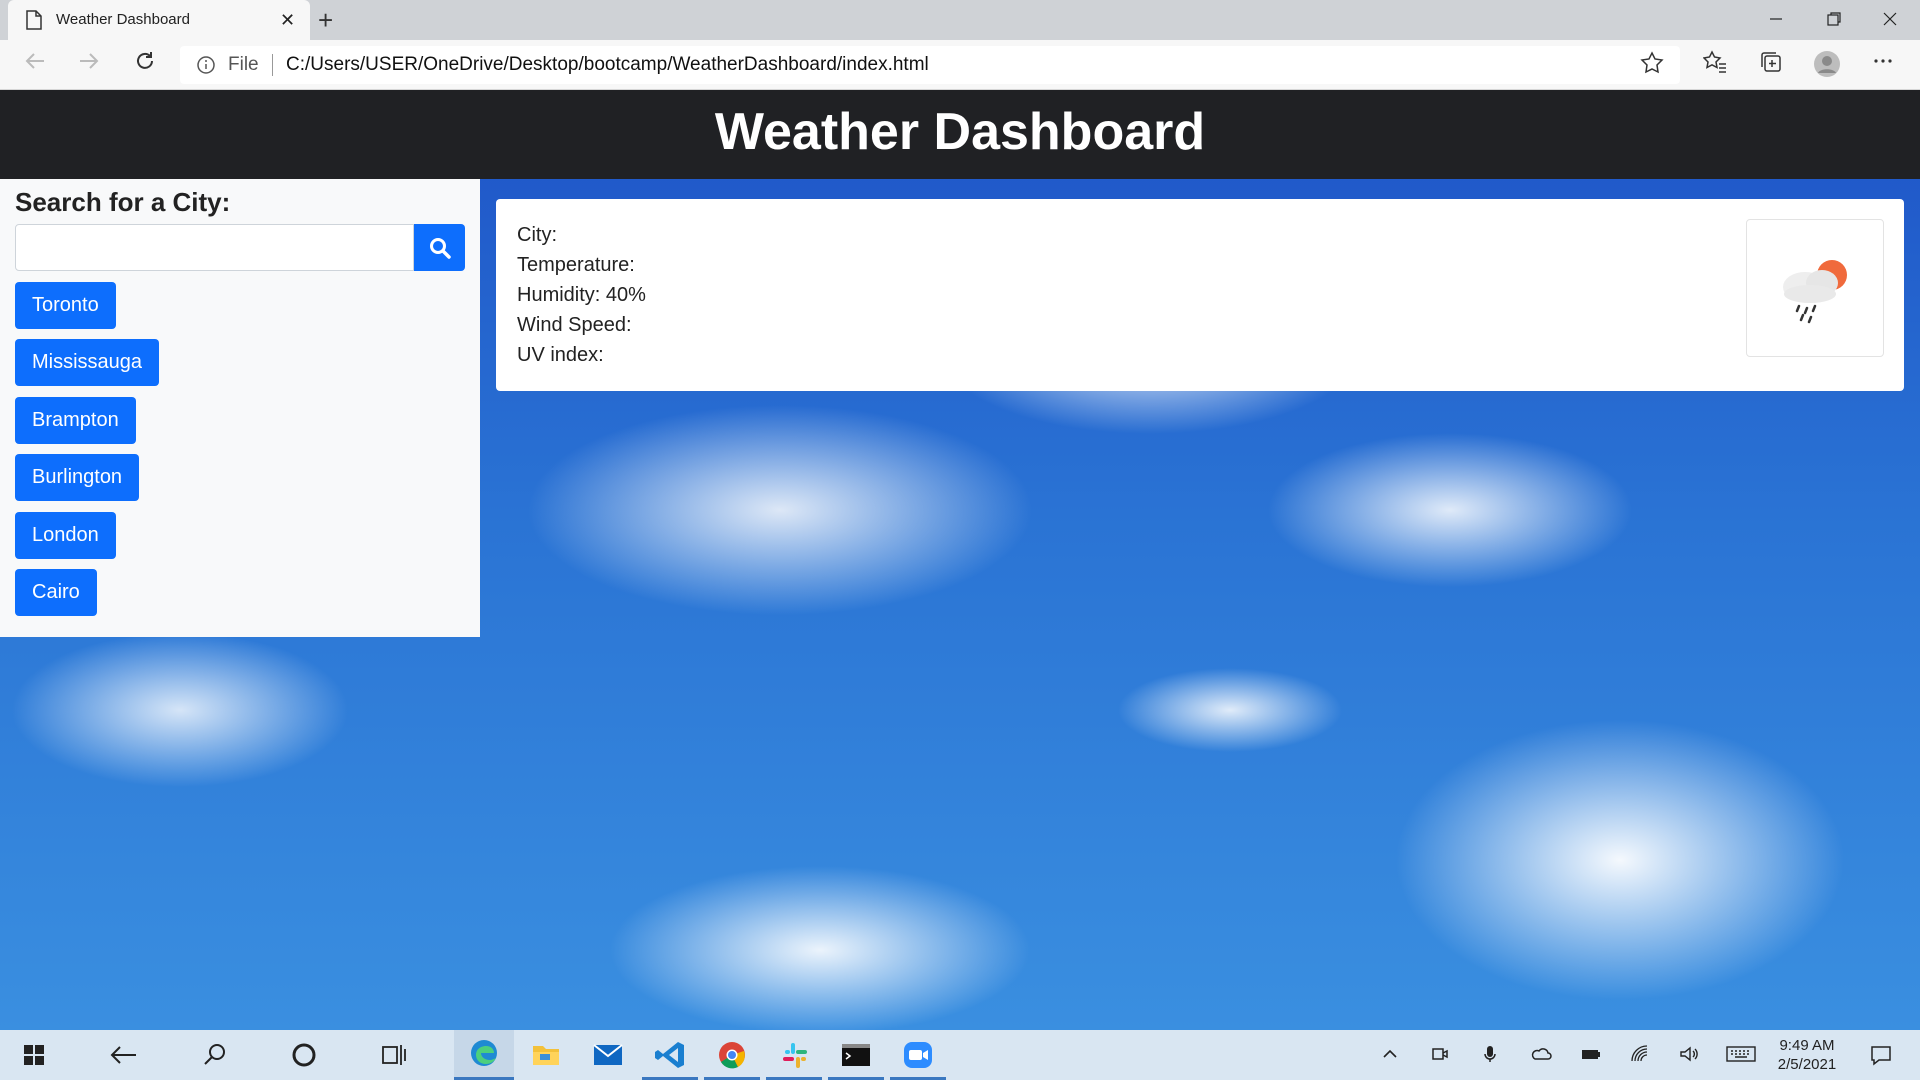 The height and width of the screenshot is (1080, 1920). What do you see at coordinates (1490, 1056) in the screenshot?
I see `microphone-icon` at bounding box center [1490, 1056].